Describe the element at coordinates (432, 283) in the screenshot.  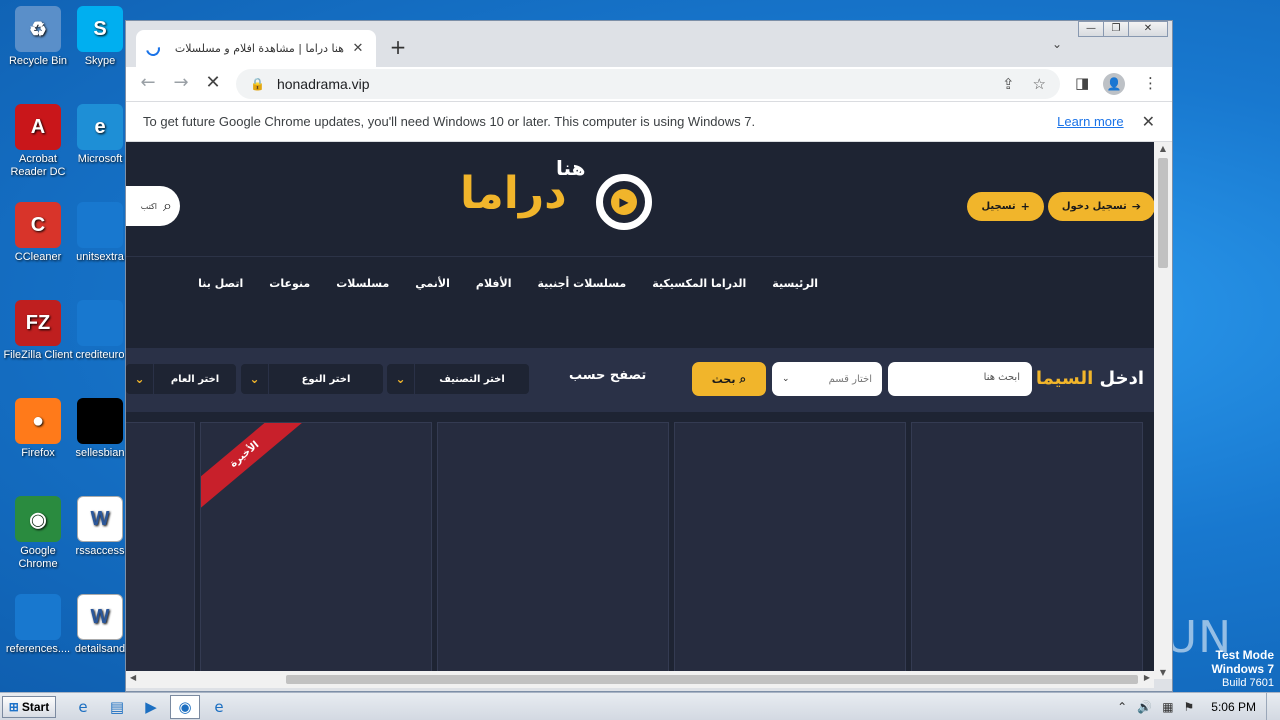
I see `nav-item: الأنمي` at that location.